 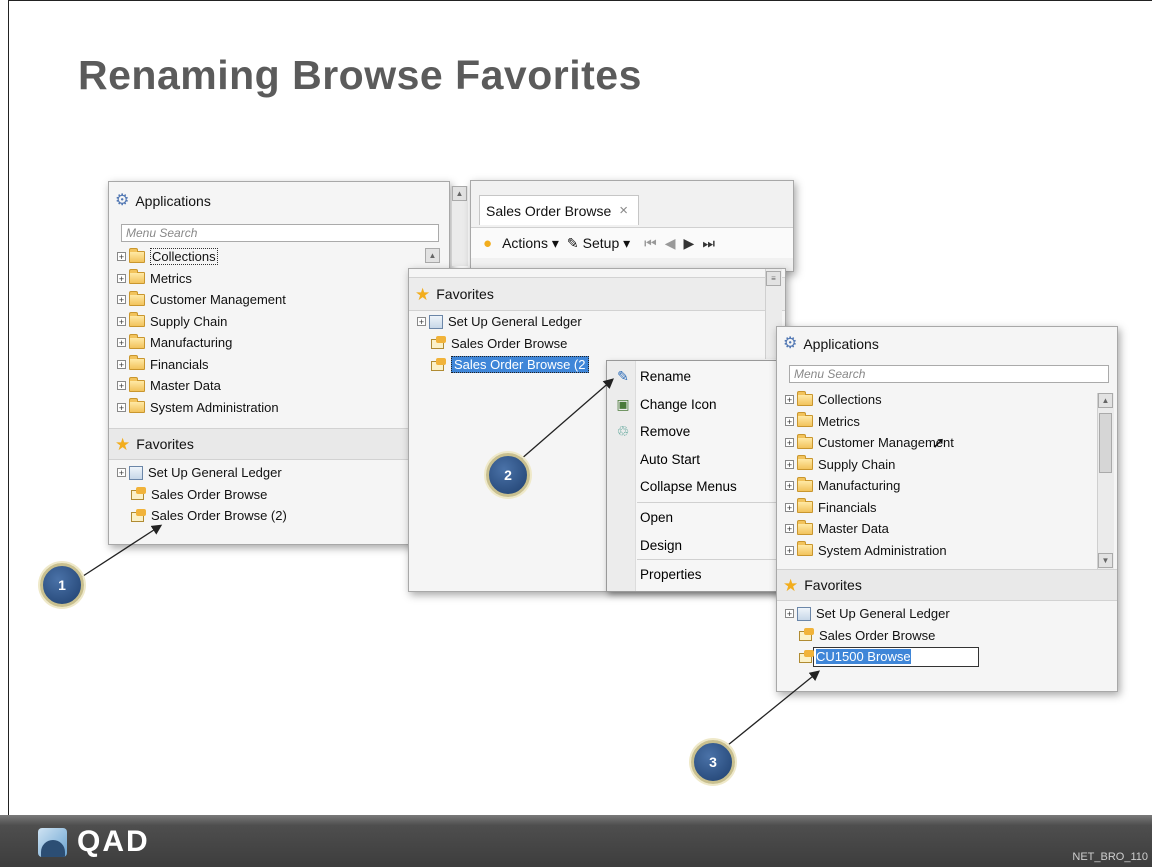 I want to click on scrollbar: ▲, so click(x=459, y=226).